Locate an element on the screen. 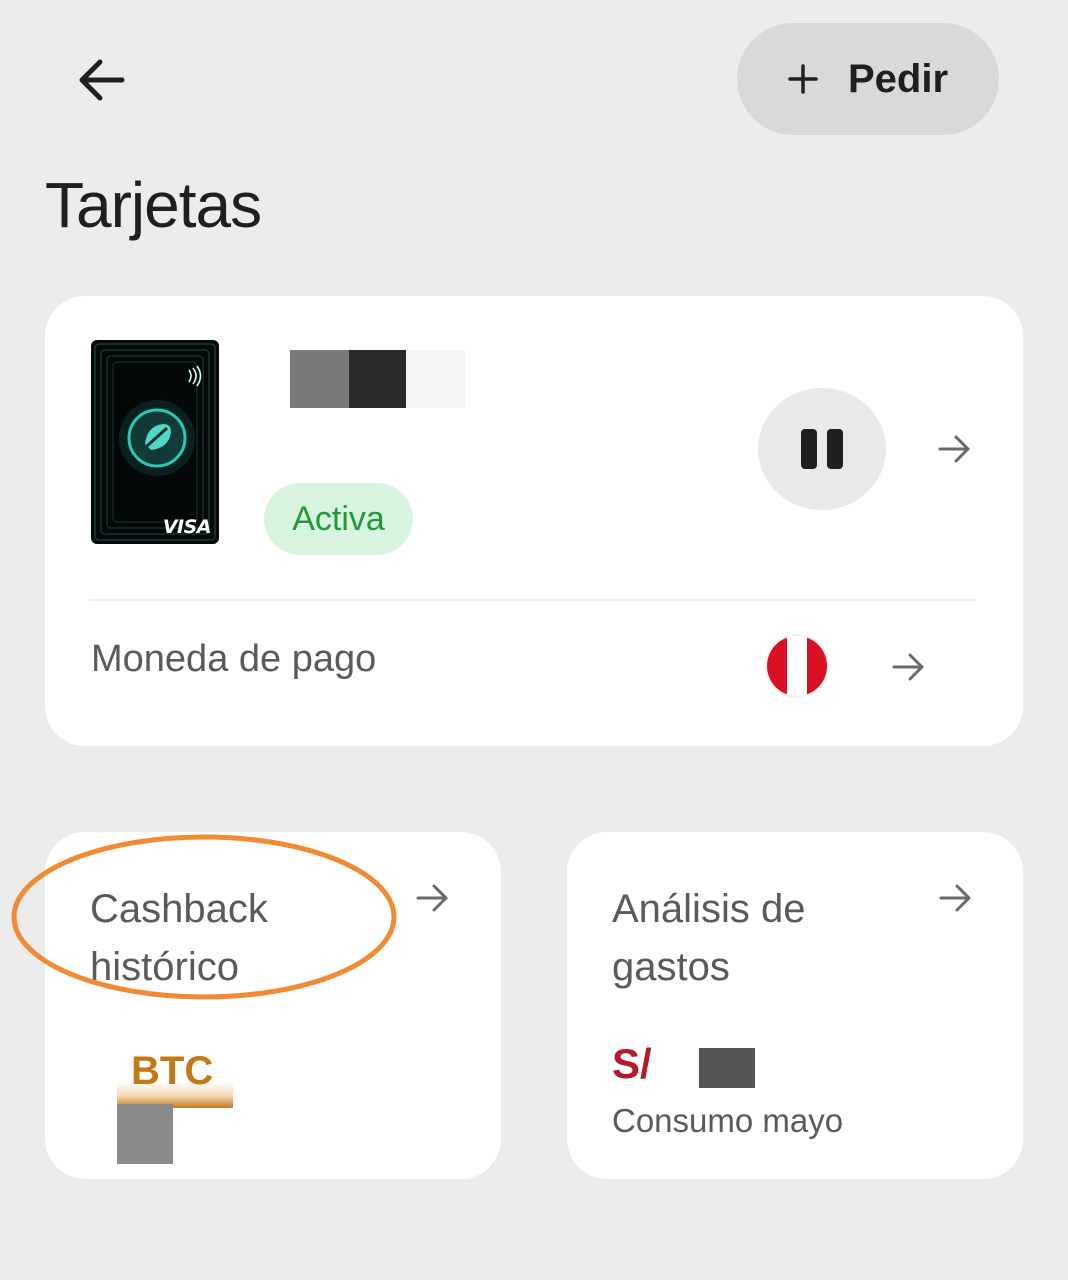 This screenshot has height=1280, width=1068. cashback-arrow is located at coordinates (432, 898).